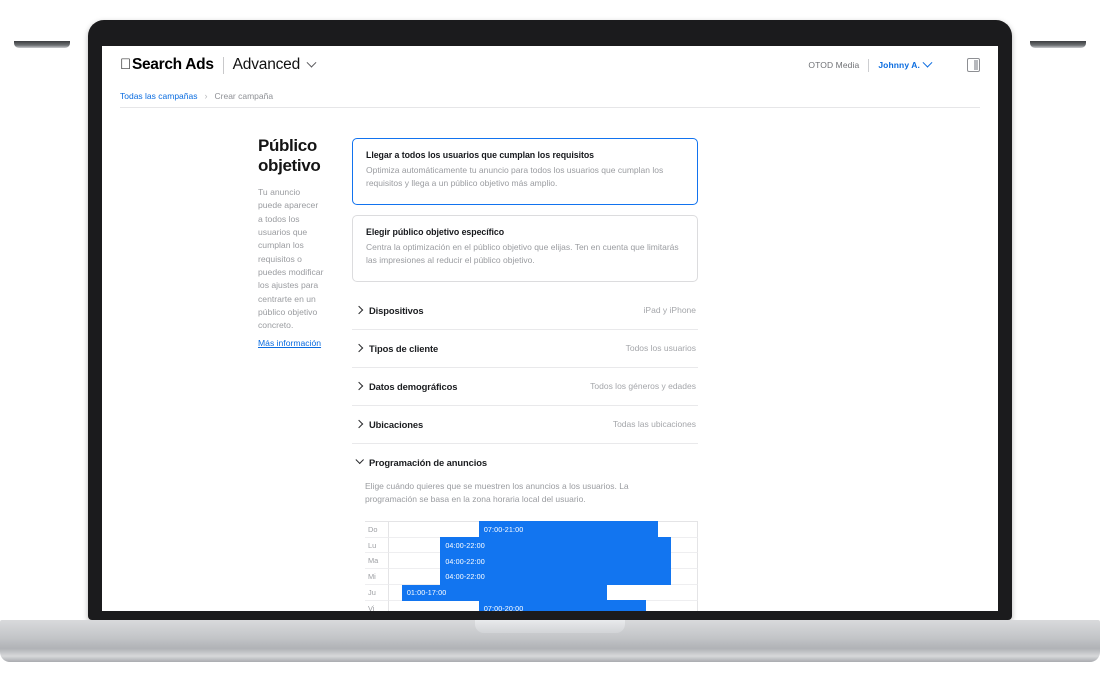  What do you see at coordinates (550, 626) in the screenshot?
I see `laptop-base-notch` at bounding box center [550, 626].